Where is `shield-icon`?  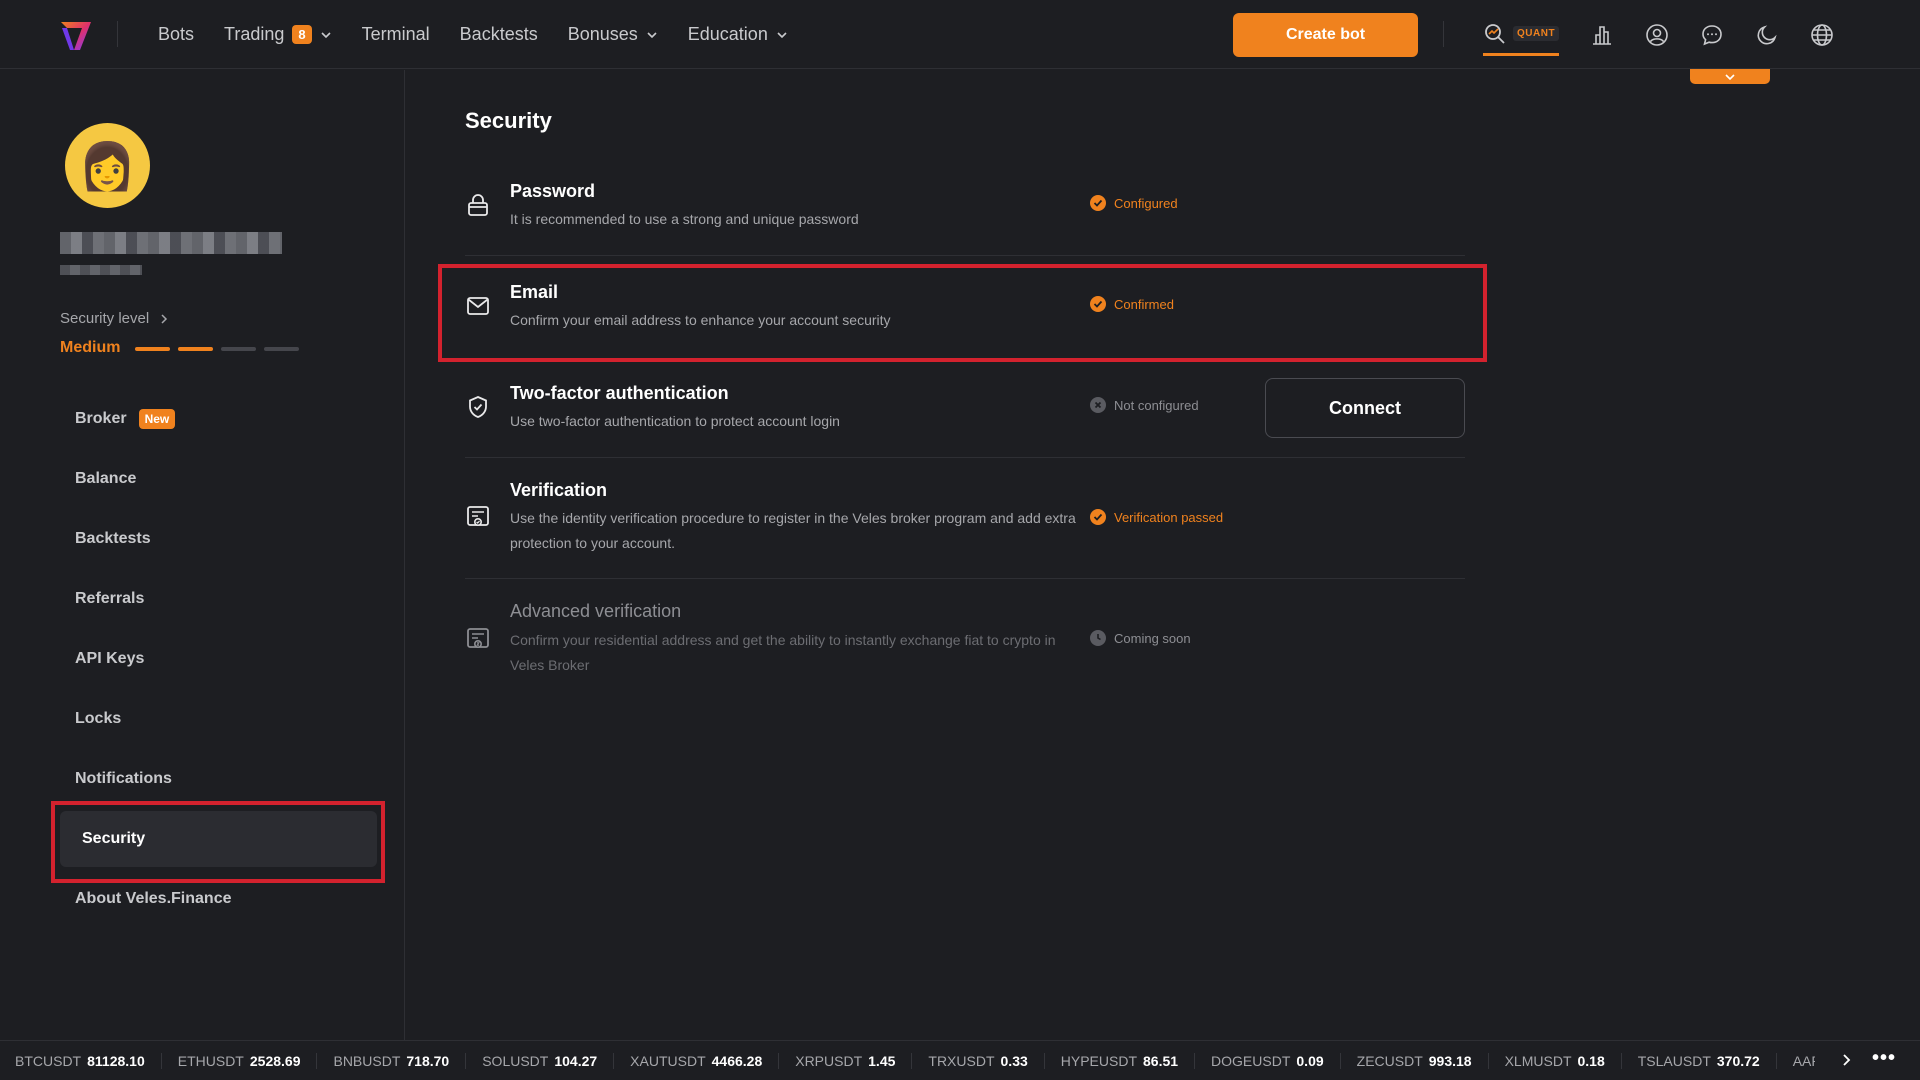
shield-icon is located at coordinates (478, 407).